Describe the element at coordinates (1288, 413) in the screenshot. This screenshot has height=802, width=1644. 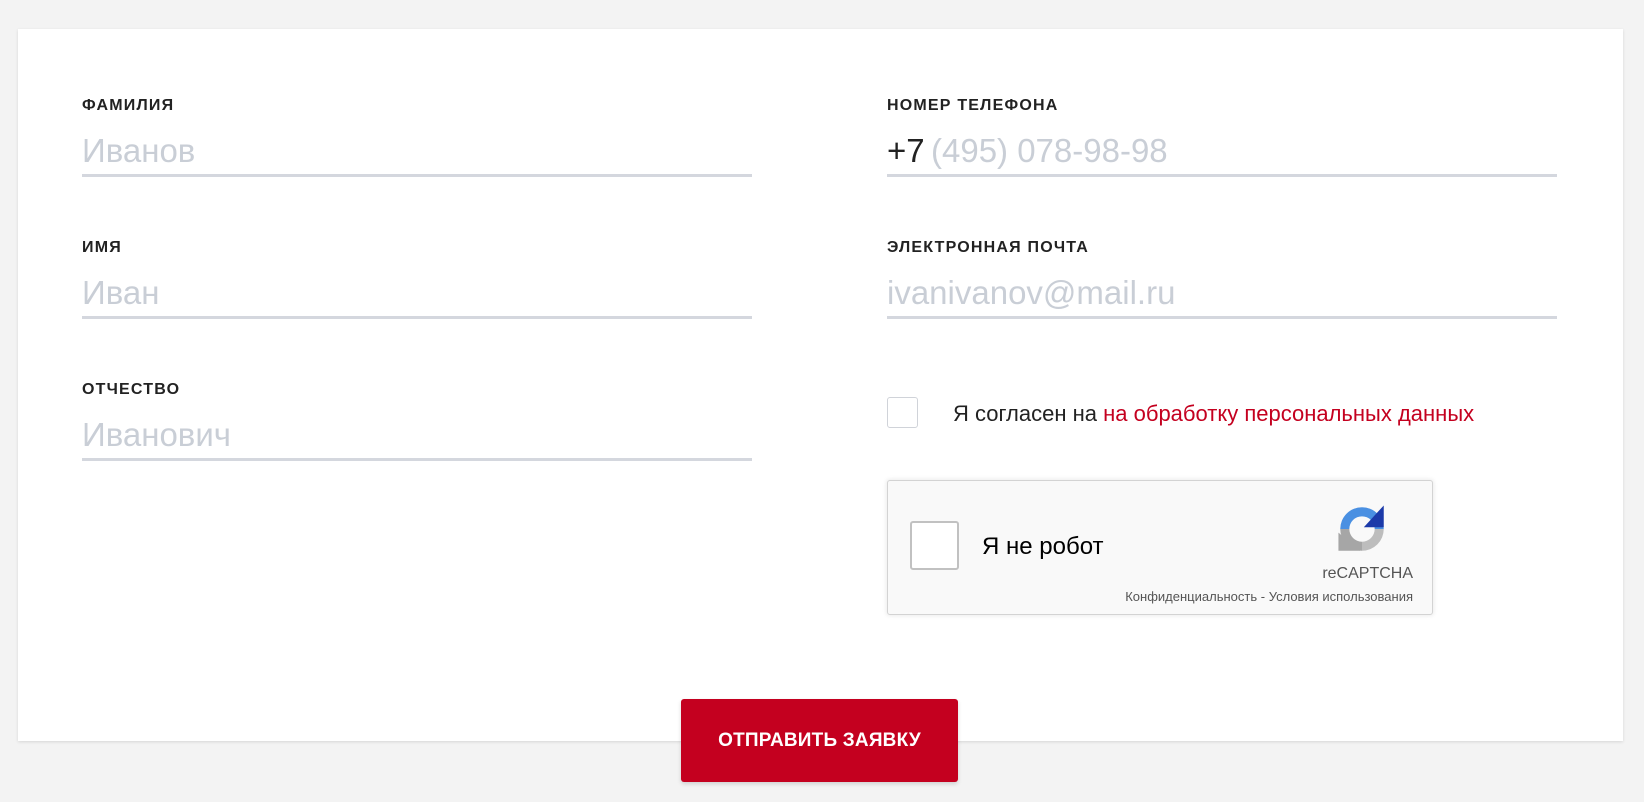
I see `consent-link: на обработку персональных данных` at that location.